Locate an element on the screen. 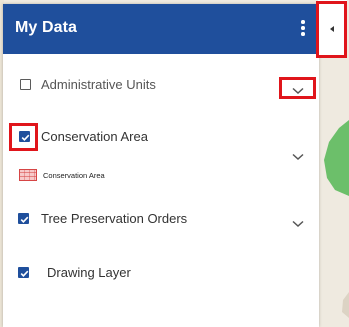 This screenshot has height=327, width=349. layer-checkbox-tree-preservation-orders is located at coordinates (23, 218).